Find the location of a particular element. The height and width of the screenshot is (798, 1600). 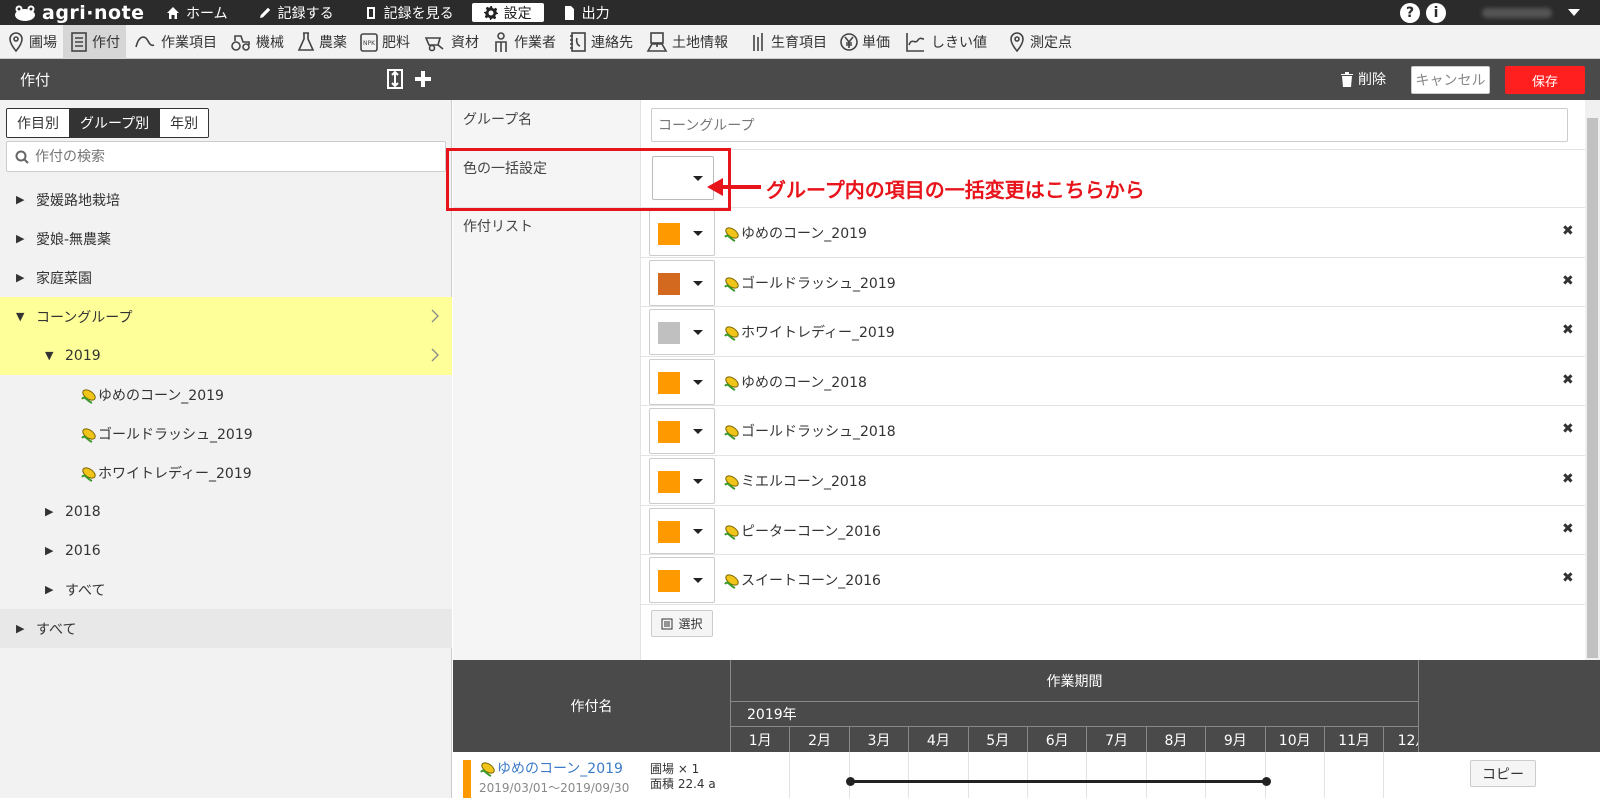

subnav-work-items: 作業項目 is located at coordinates (174, 42).